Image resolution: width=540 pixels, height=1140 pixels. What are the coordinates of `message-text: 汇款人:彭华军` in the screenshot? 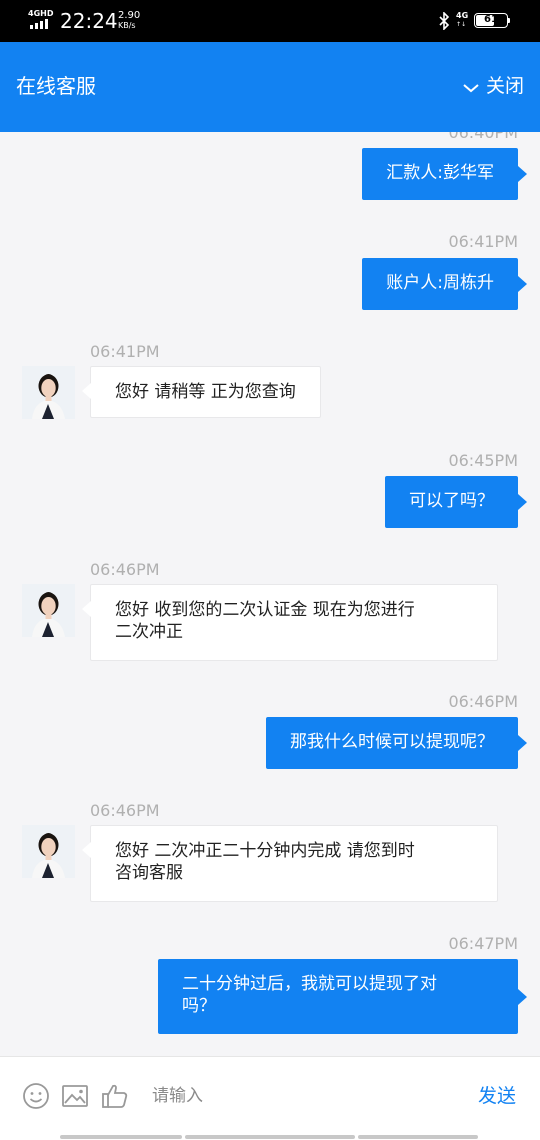 It's located at (440, 173).